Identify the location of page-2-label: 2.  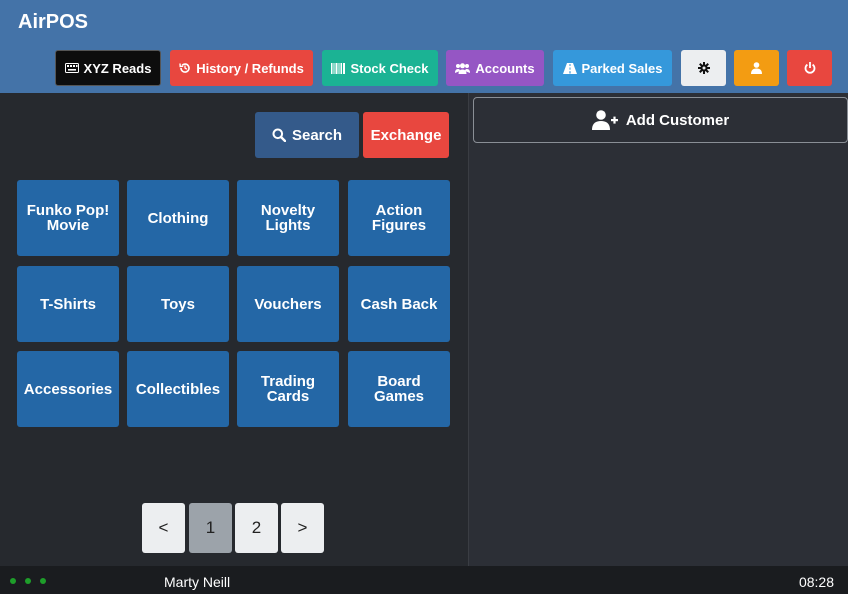
(256, 527).